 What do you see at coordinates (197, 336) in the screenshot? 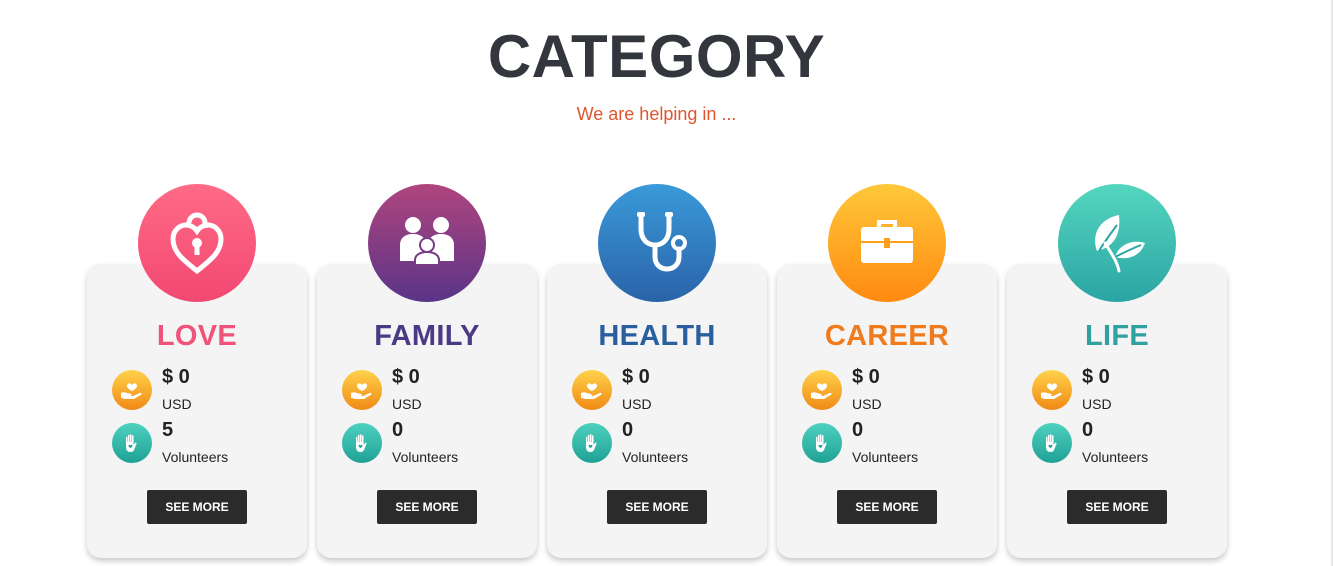
I see `category-title: LOVE` at bounding box center [197, 336].